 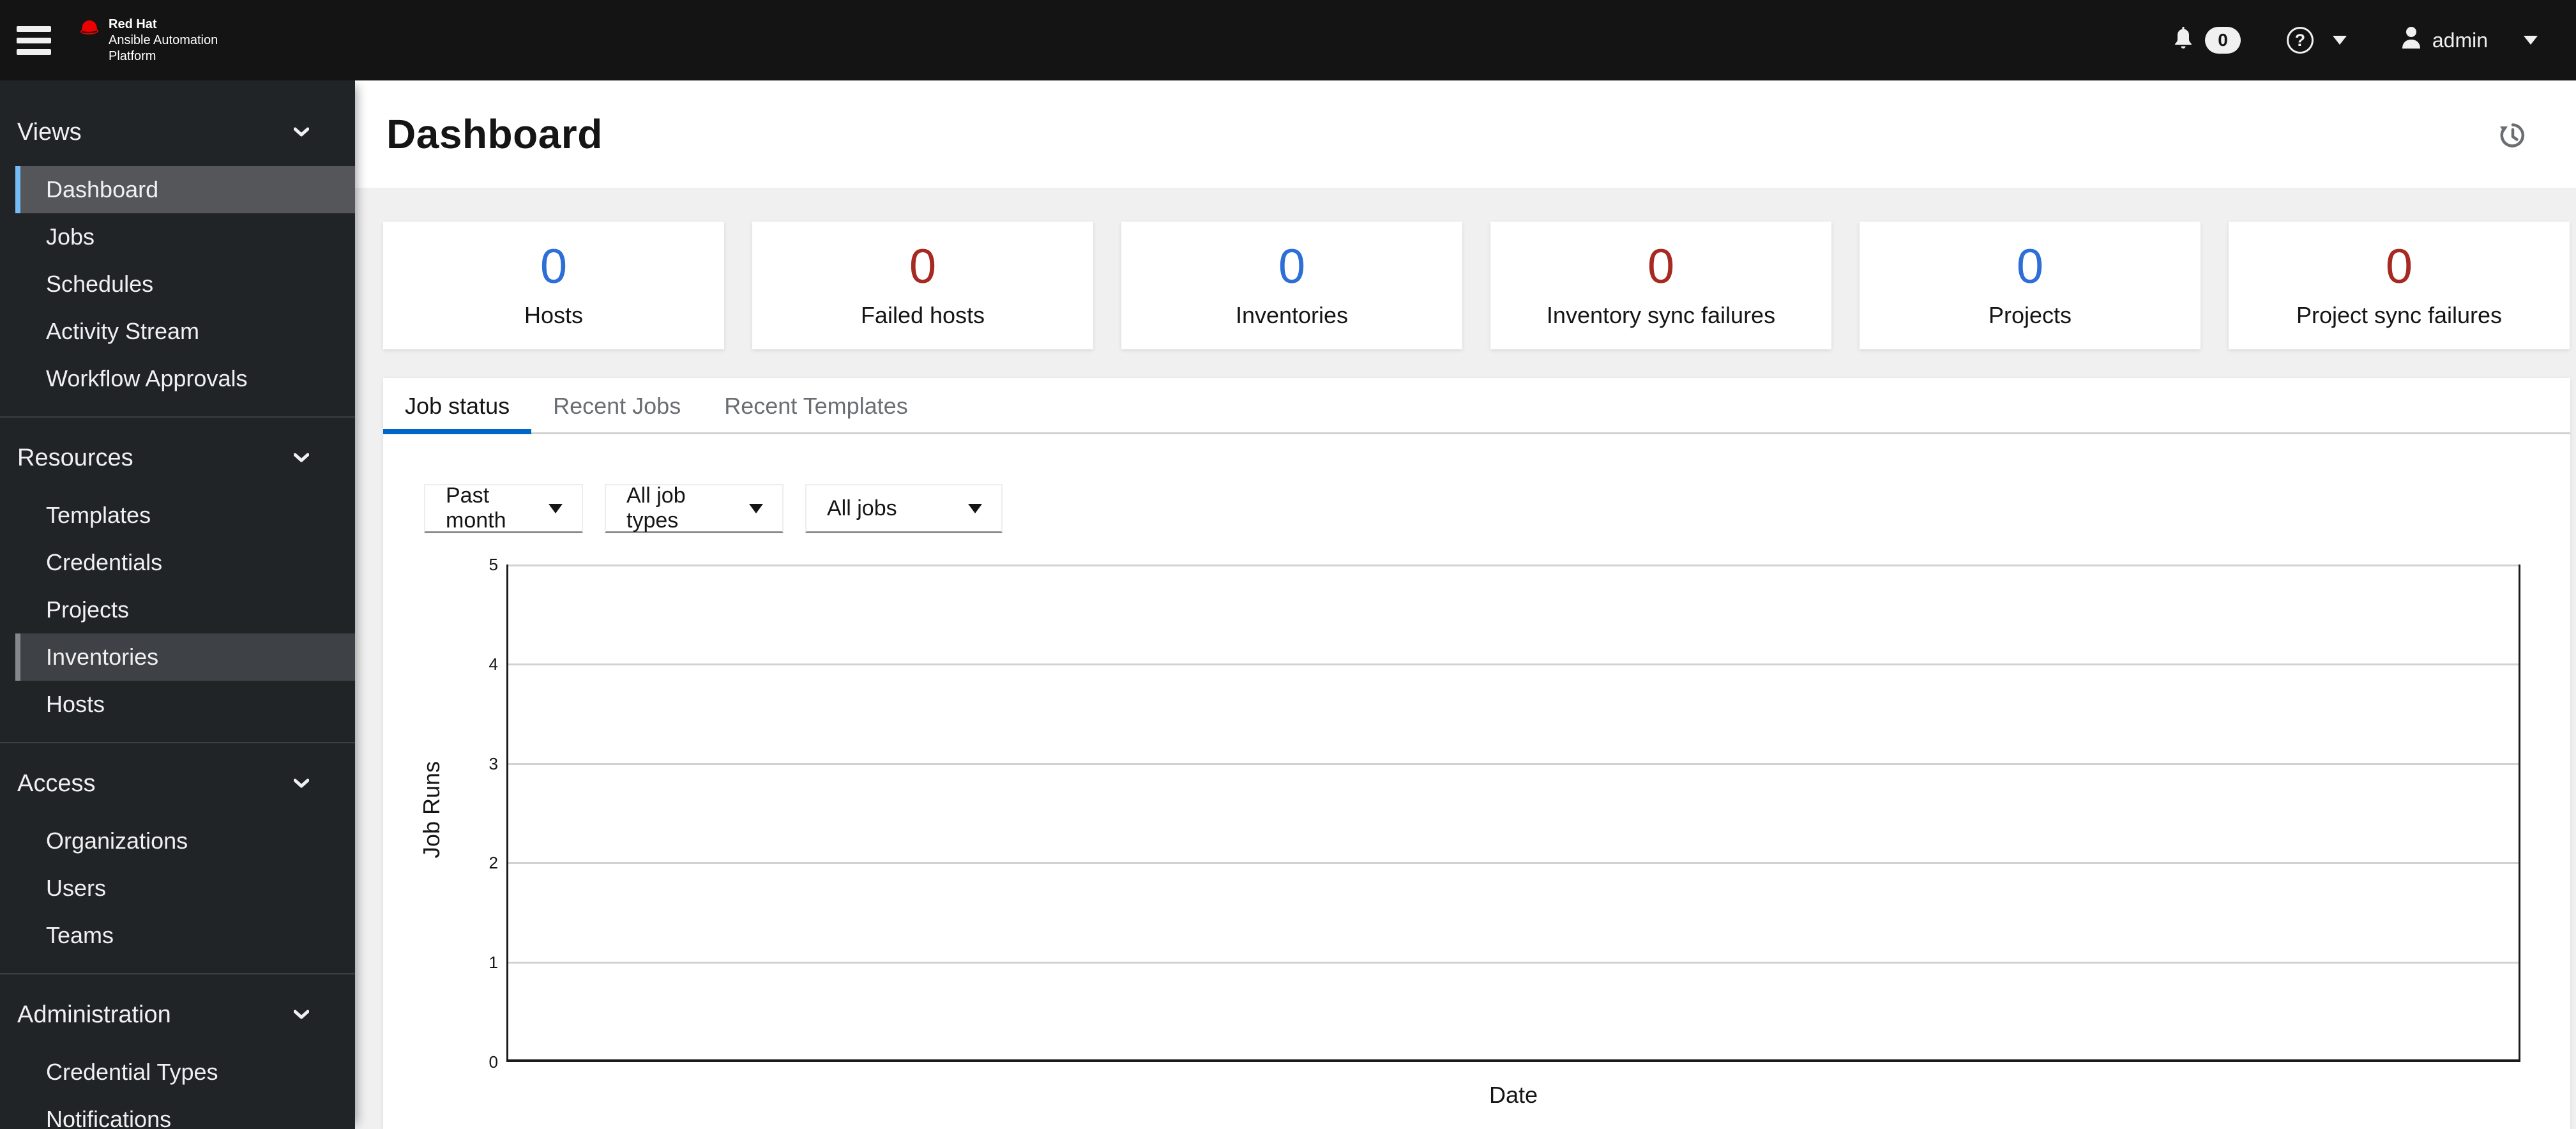 I want to click on summary-card-inventory-sync-failures: 0 Inventory sync failures, so click(x=1660, y=285).